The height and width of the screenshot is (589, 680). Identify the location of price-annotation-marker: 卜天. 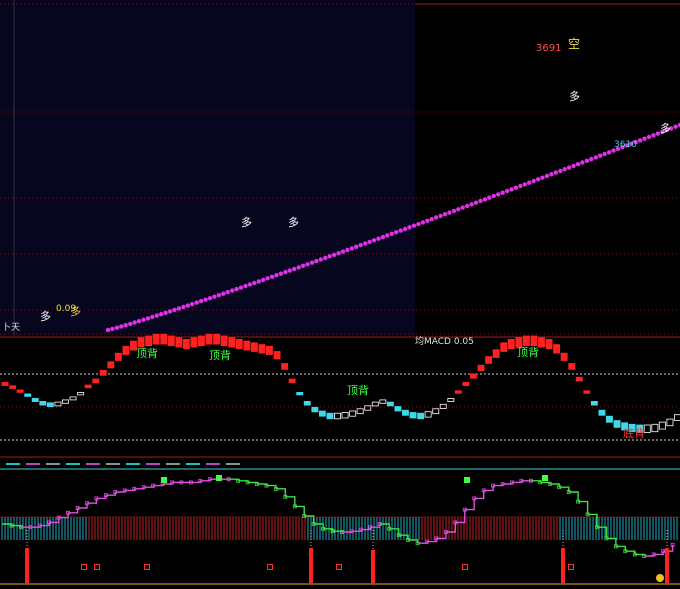
(11, 327).